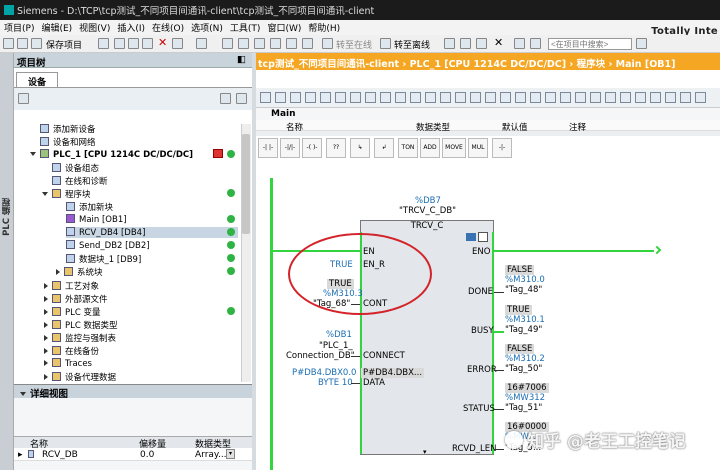  I want to click on detail-view-header: 详细视图, so click(133, 392).